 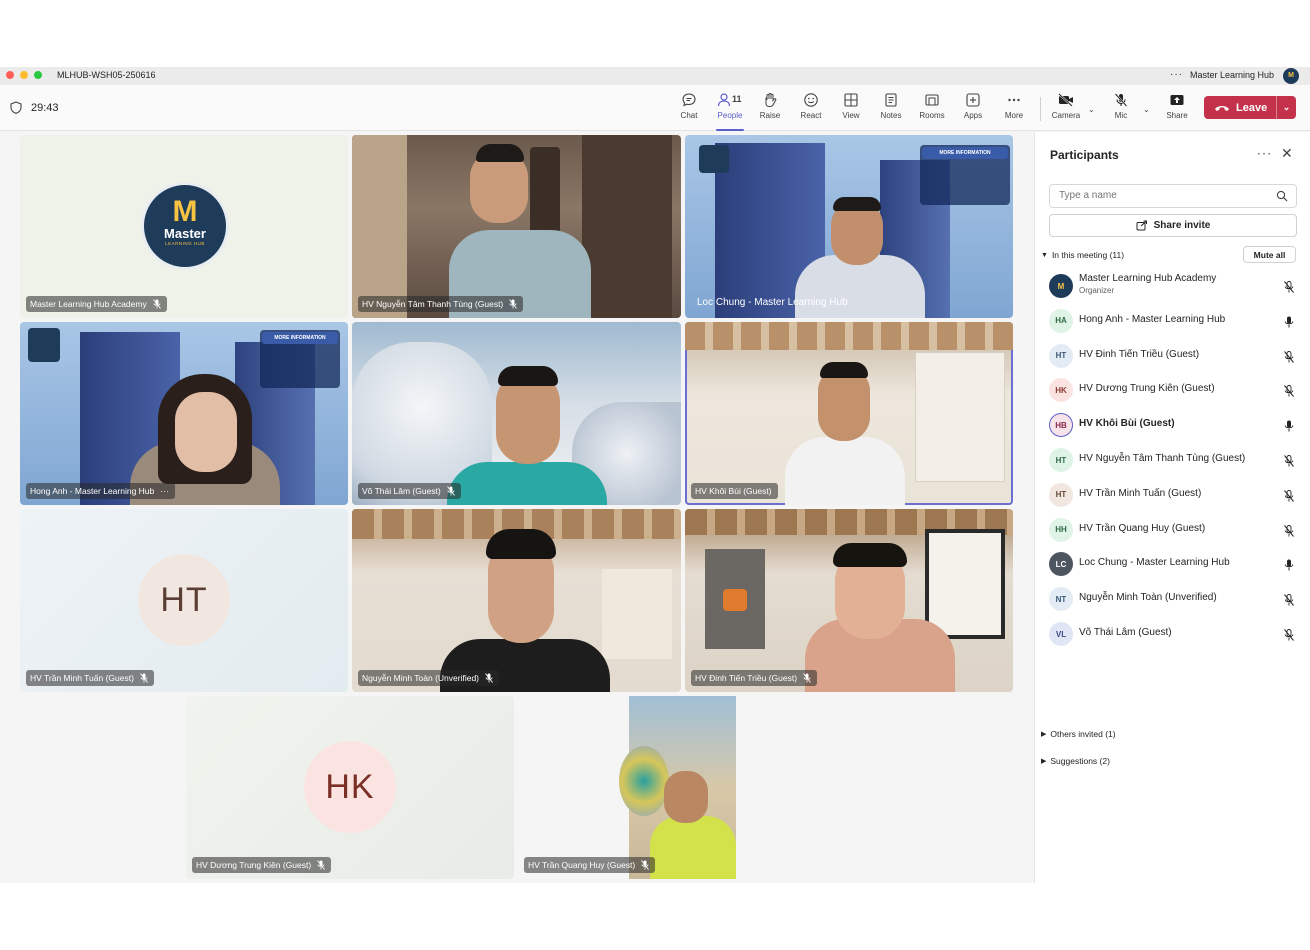 What do you see at coordinates (590, 865) in the screenshot?
I see `participant-name-label: HV Trần Quang Huy (Guest)` at bounding box center [590, 865].